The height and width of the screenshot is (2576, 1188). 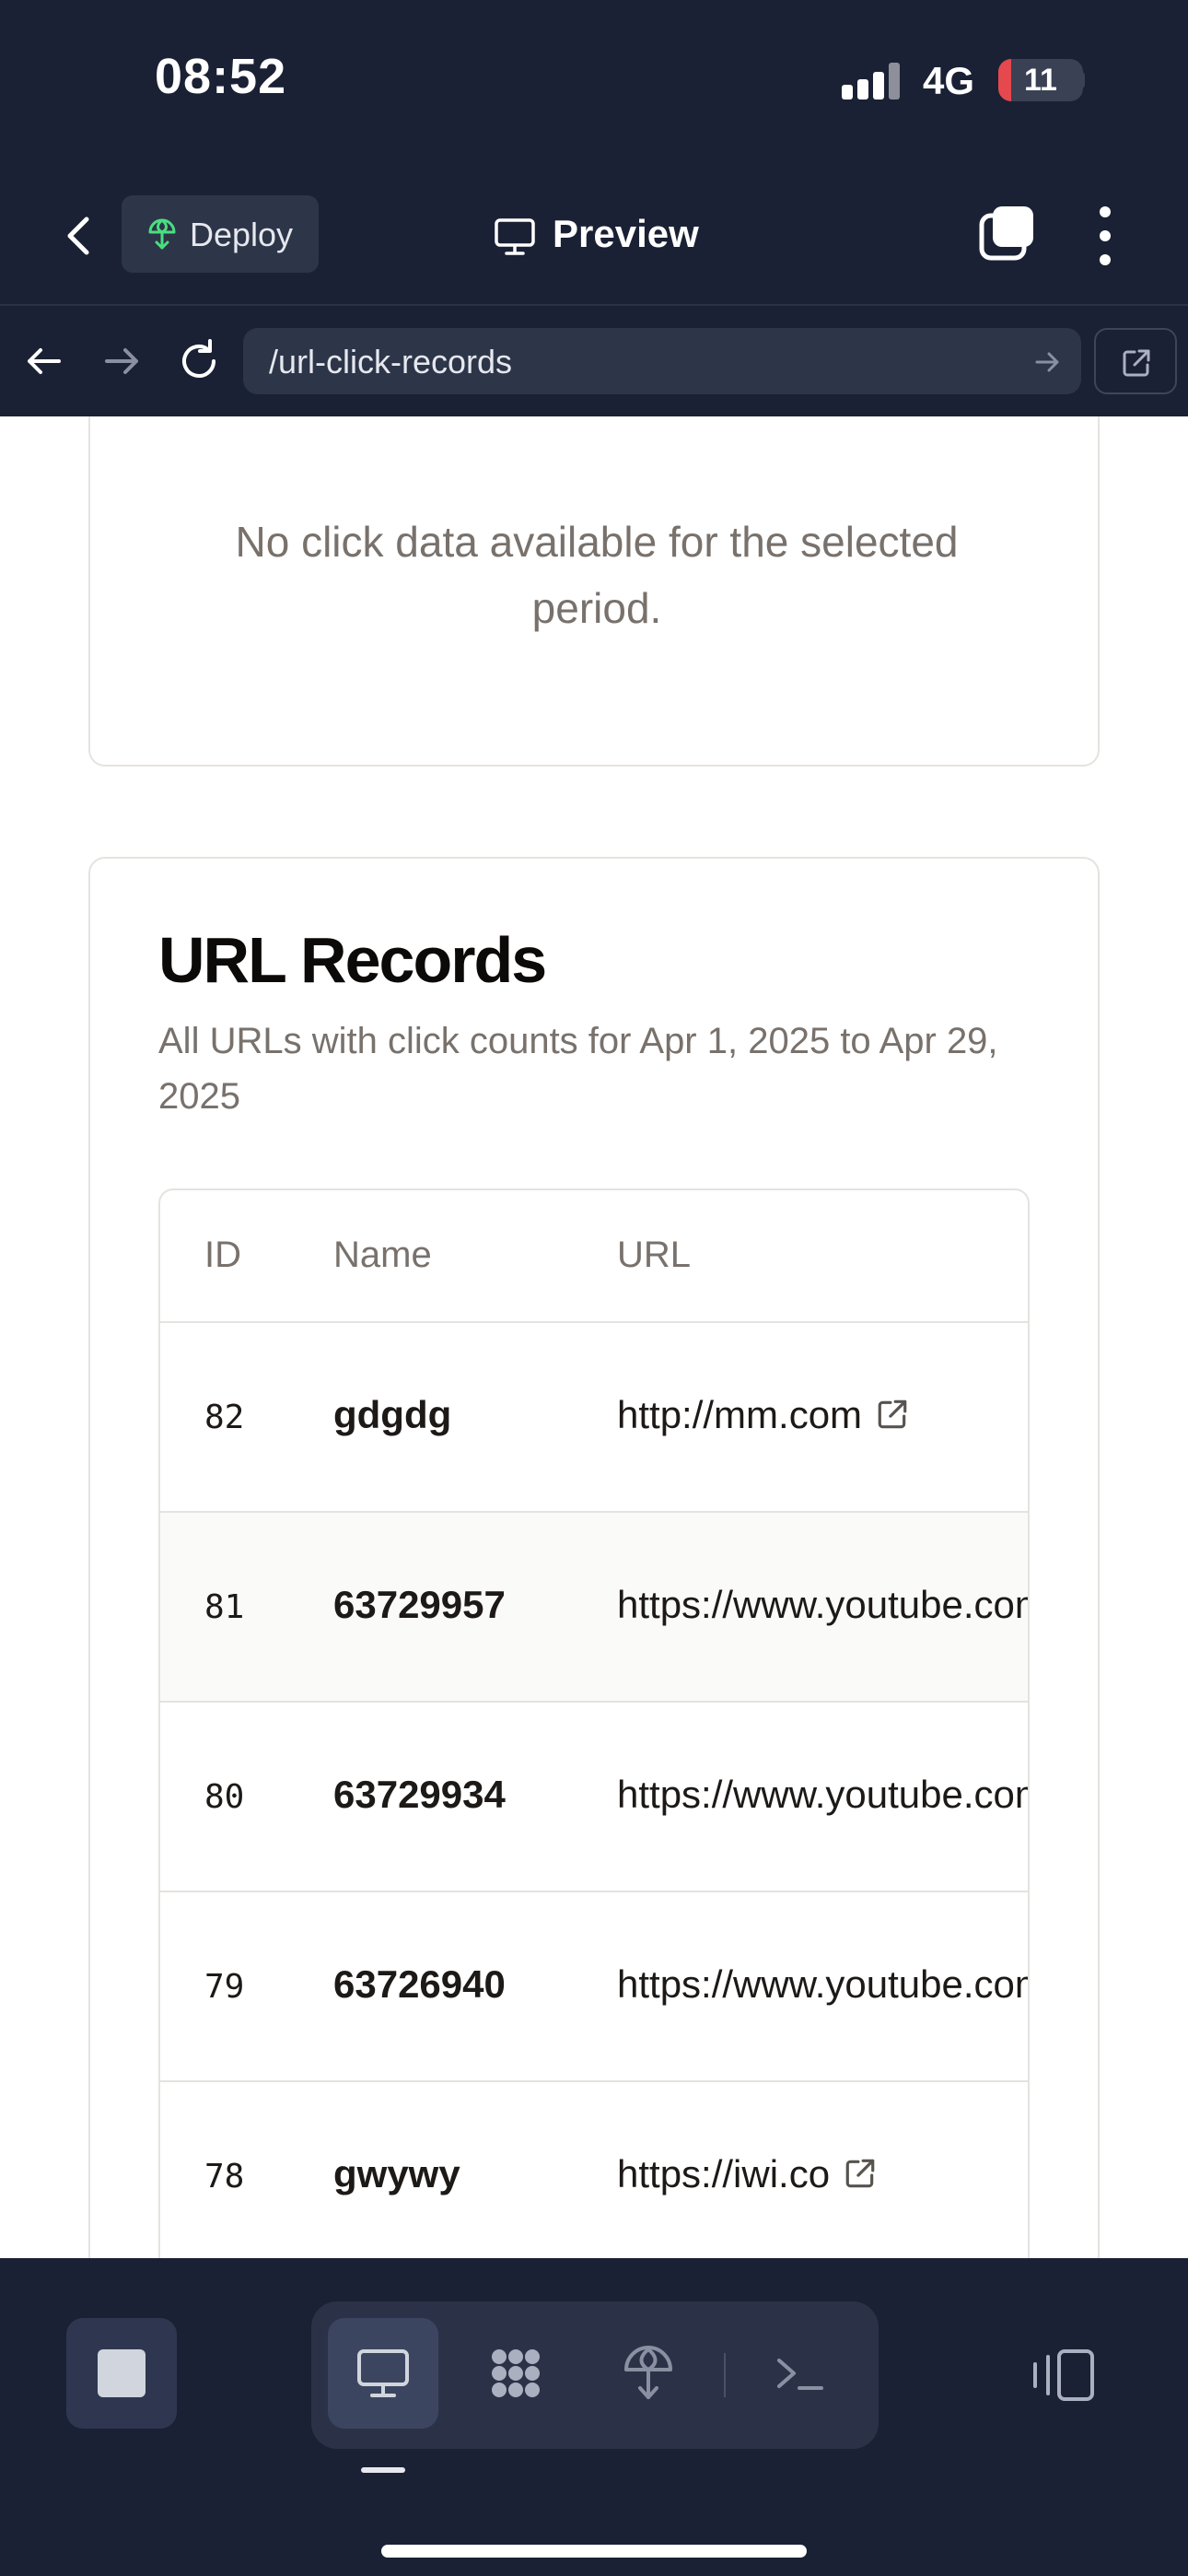 What do you see at coordinates (44, 361) in the screenshot?
I see `back-arrow-icon` at bounding box center [44, 361].